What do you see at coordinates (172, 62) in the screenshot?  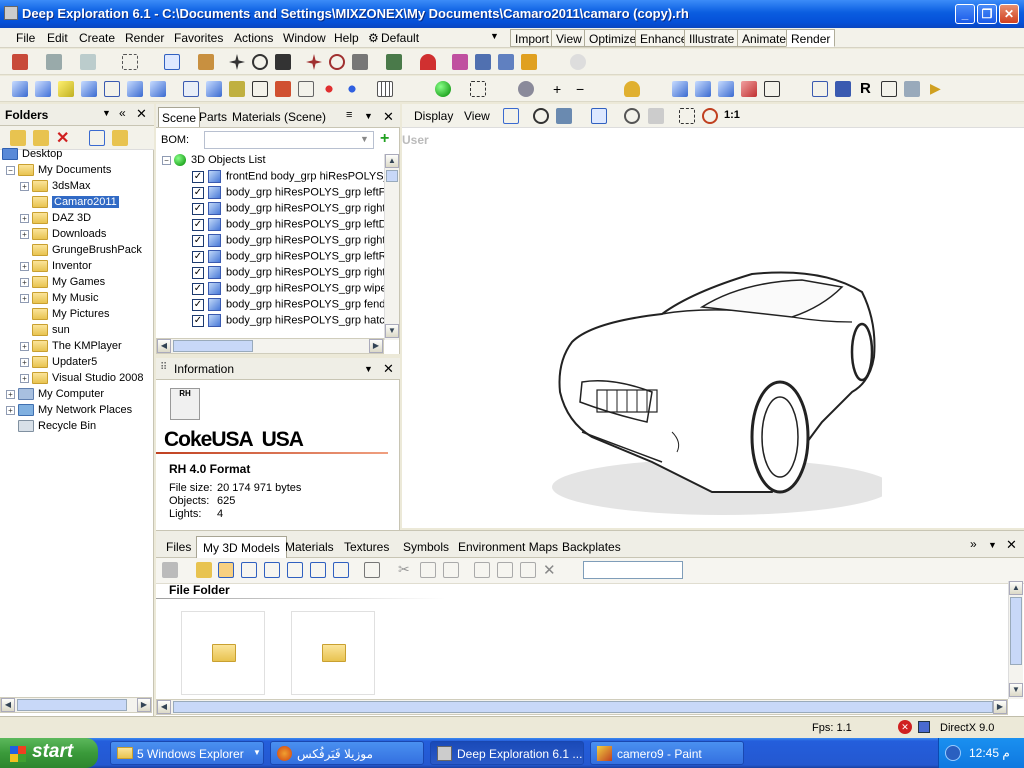 I see `pointer-icon` at bounding box center [172, 62].